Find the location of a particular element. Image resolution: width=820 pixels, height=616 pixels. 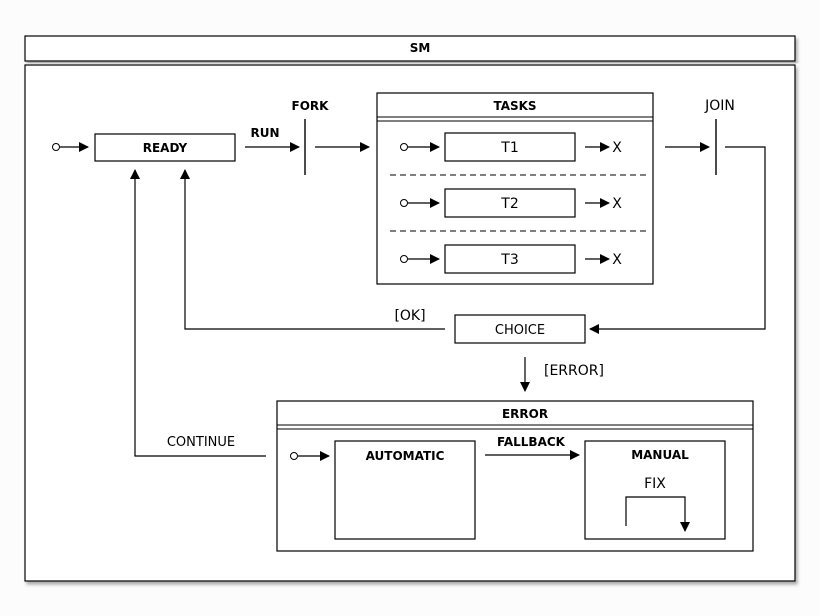

state-error-label: ERROR is located at coordinates (525, 414).